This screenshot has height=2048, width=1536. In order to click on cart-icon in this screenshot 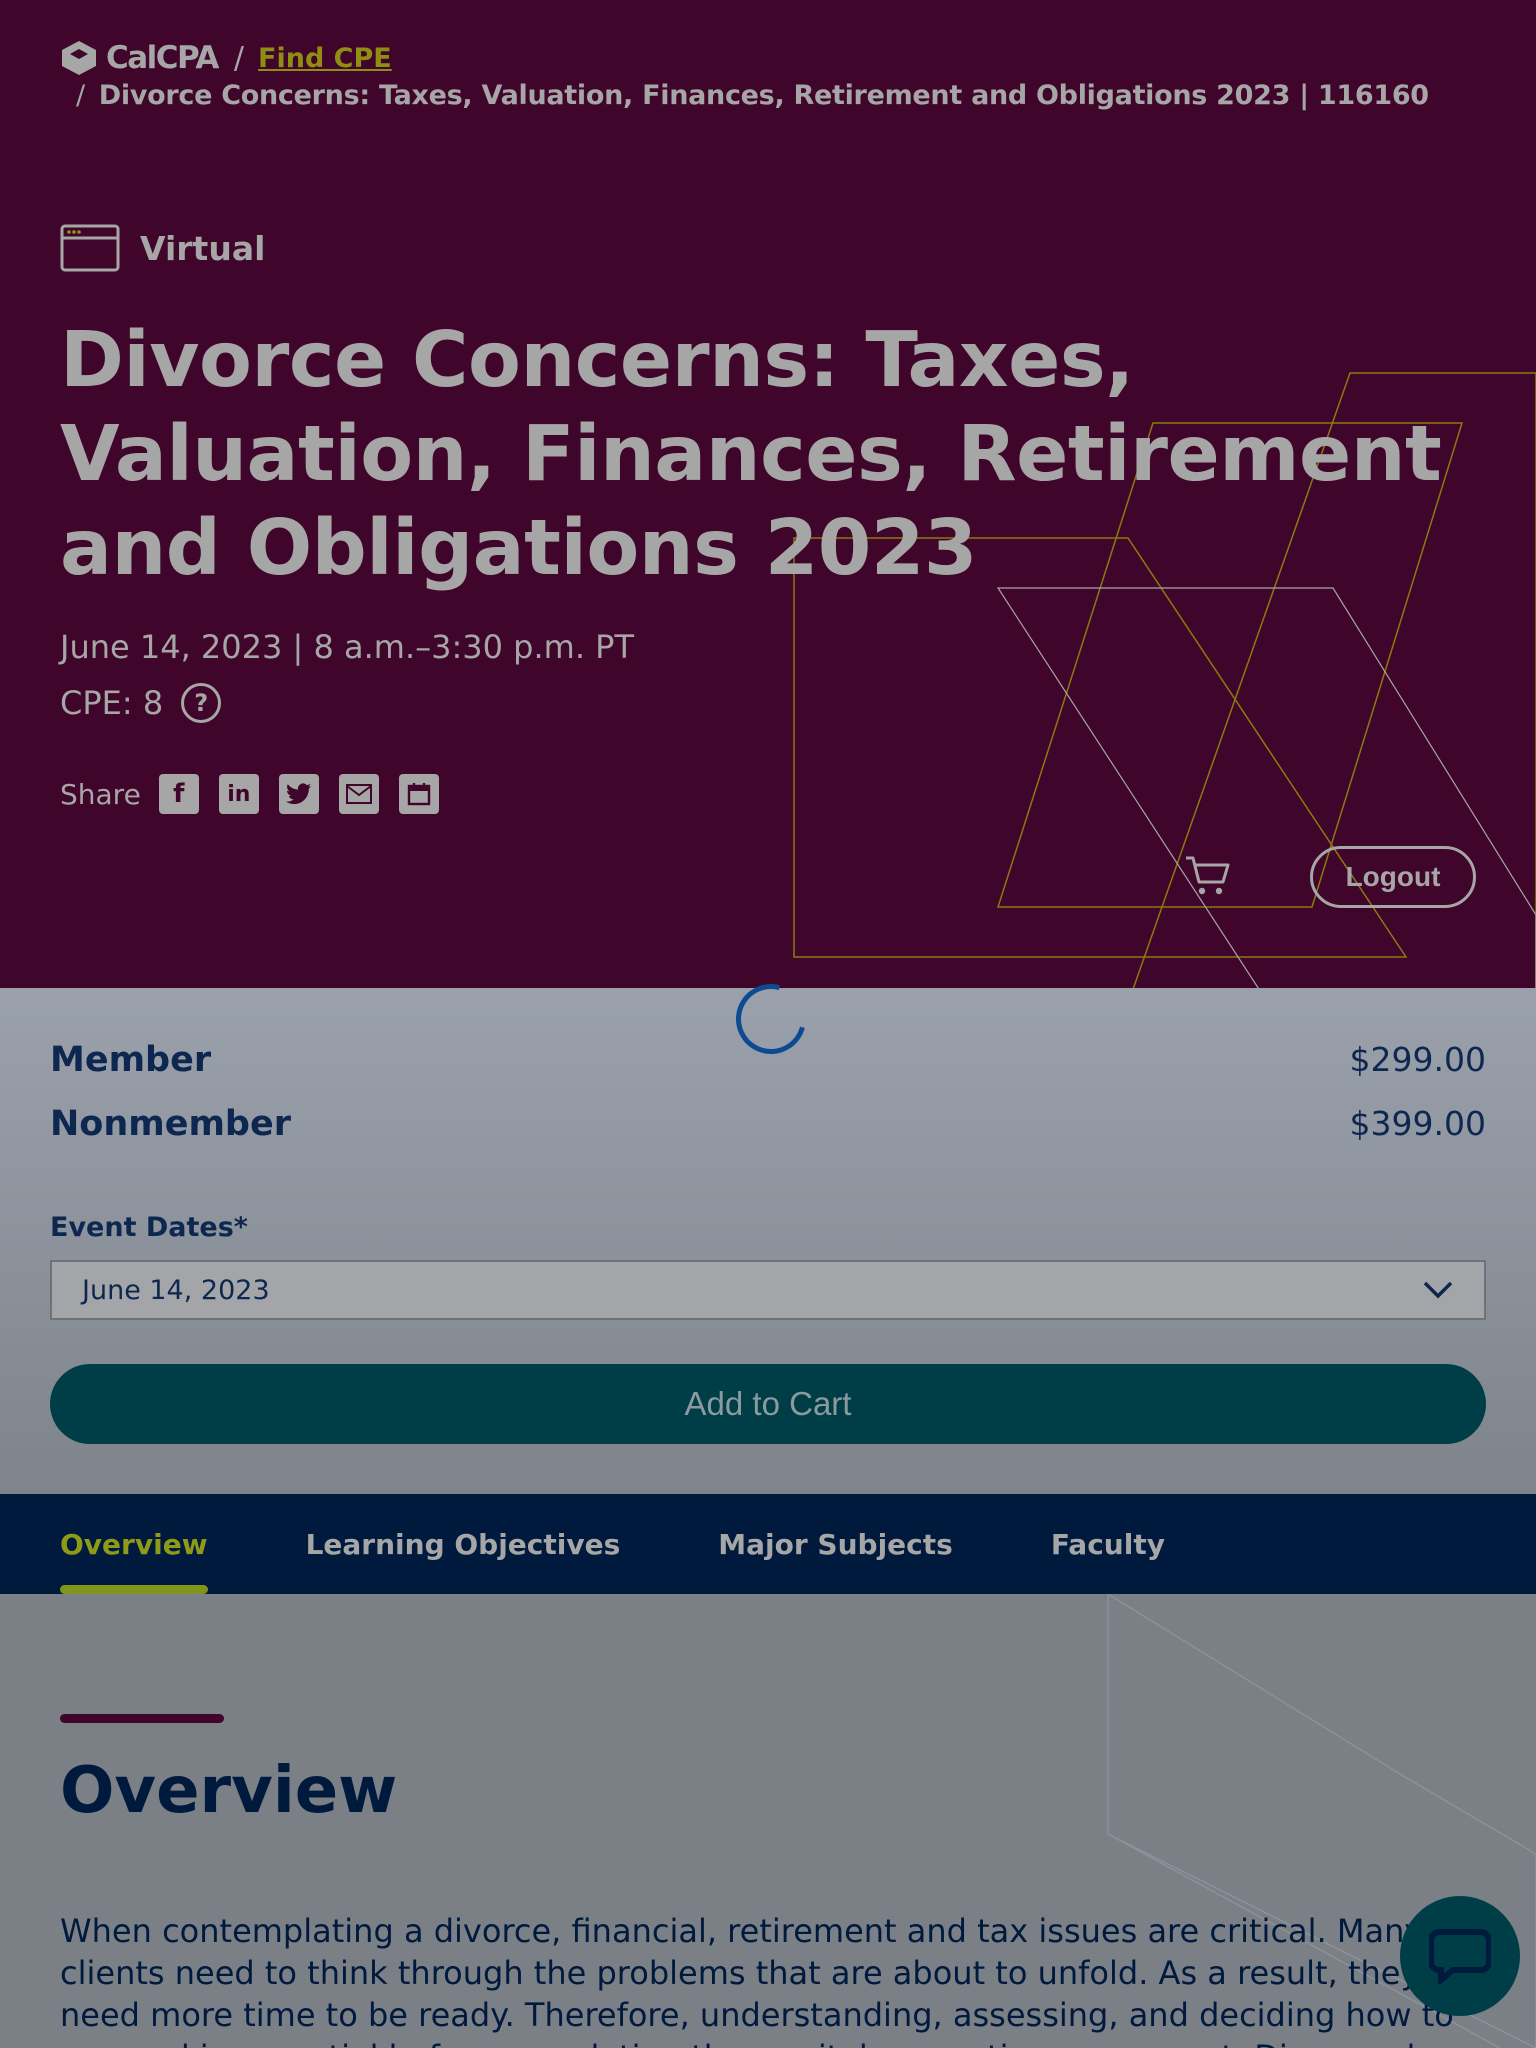, I will do `click(1208, 878)`.